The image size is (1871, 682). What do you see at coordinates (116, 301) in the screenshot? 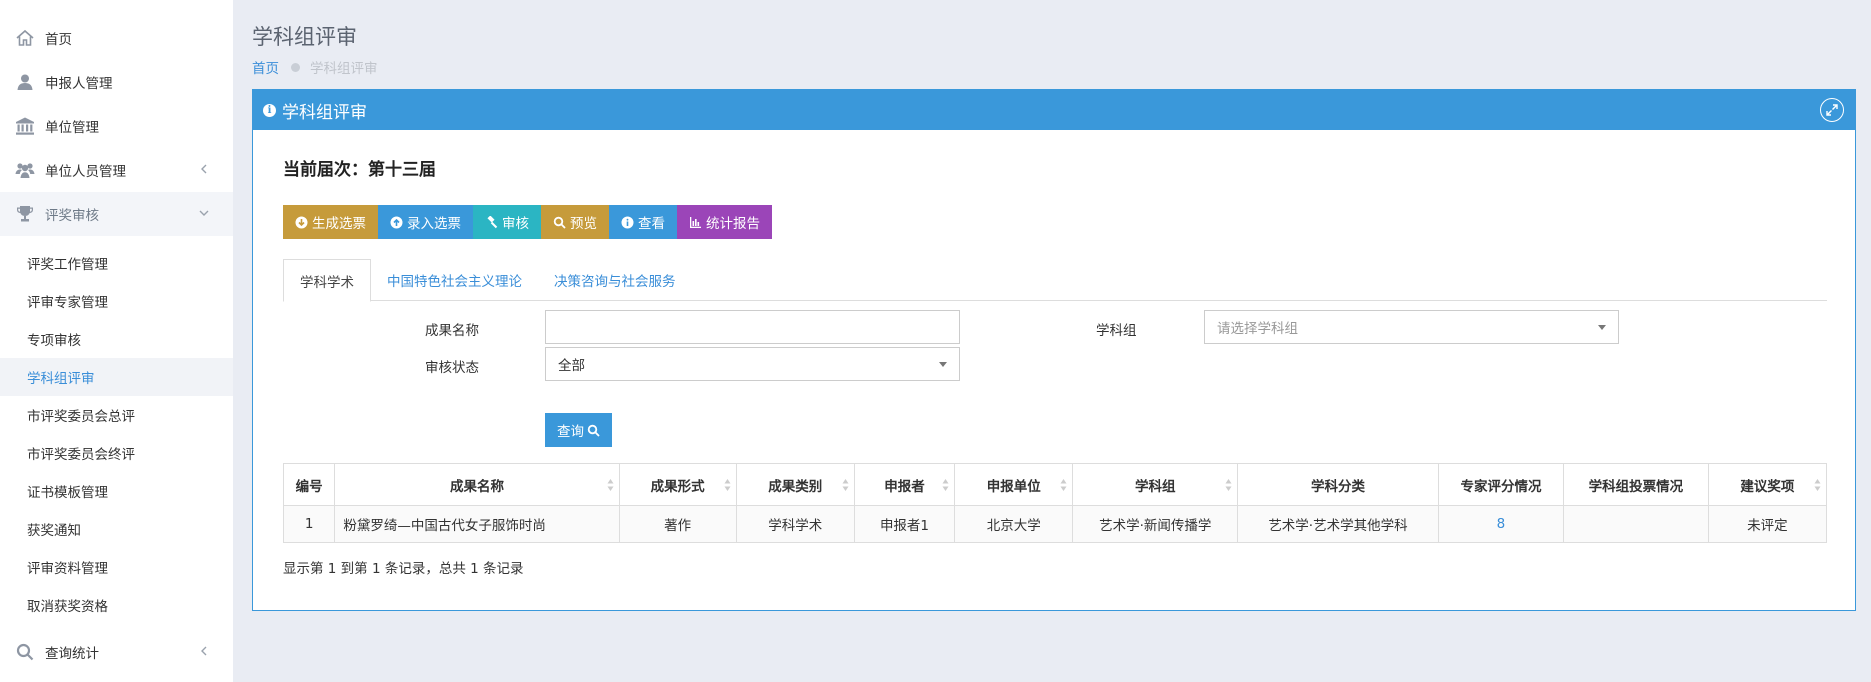
I see `sidebar-sub-item: 评审专家管理` at bounding box center [116, 301].